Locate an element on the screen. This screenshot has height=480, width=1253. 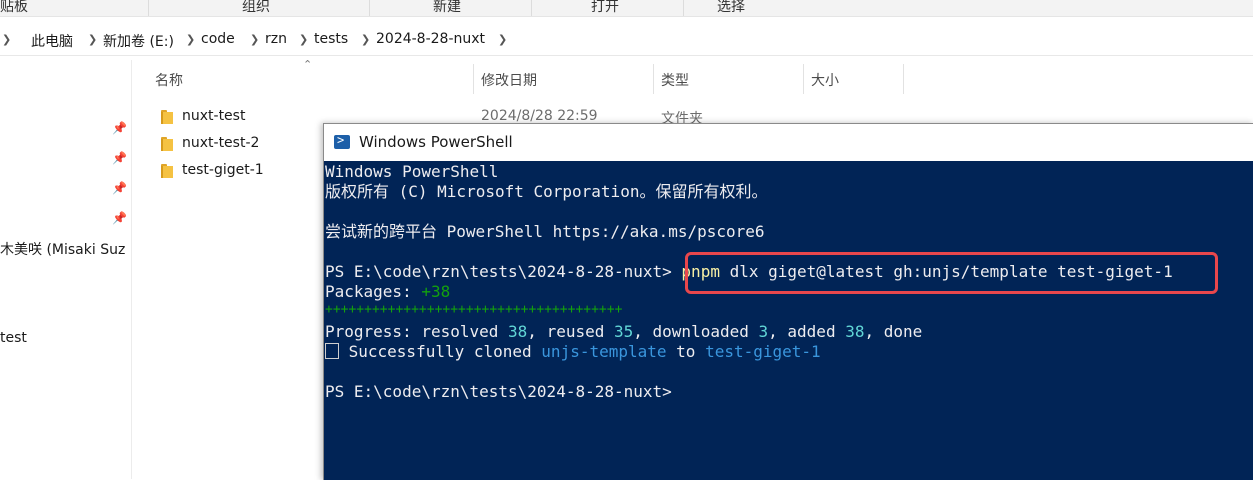
console-line: Packages: +38 is located at coordinates (387, 292).